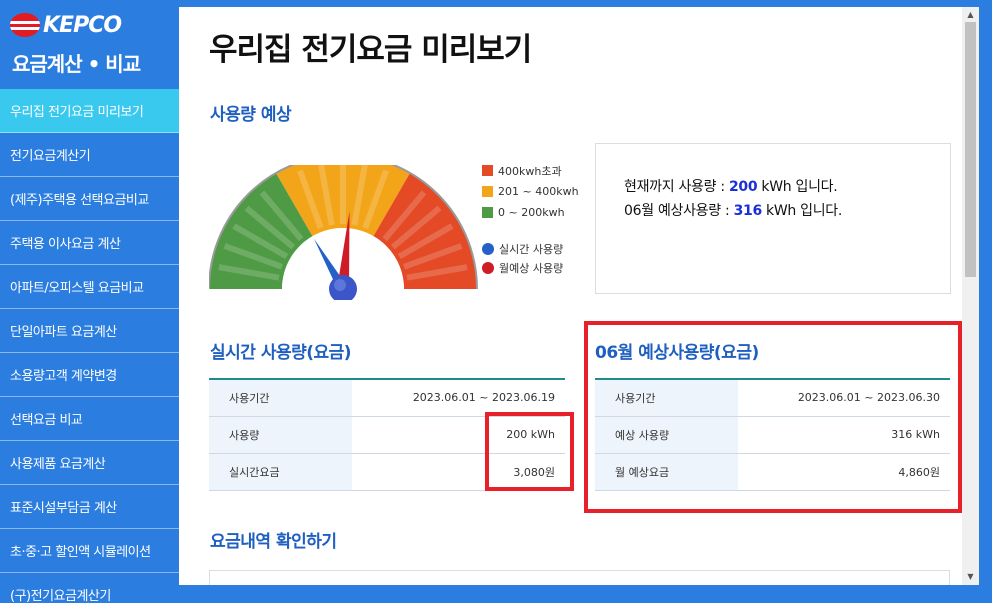 The image size is (992, 603). I want to click on legend-dot-realtime, so click(488, 248).